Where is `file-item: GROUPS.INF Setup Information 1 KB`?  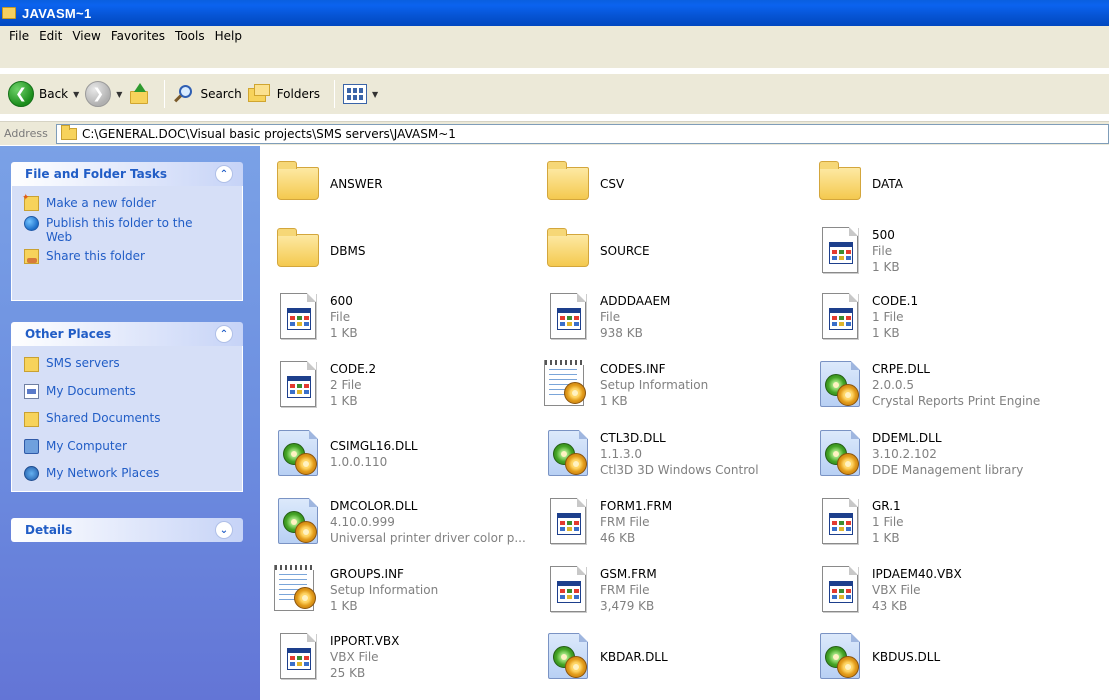 file-item: GROUPS.INF Setup Information 1 KB is located at coordinates (410, 590).